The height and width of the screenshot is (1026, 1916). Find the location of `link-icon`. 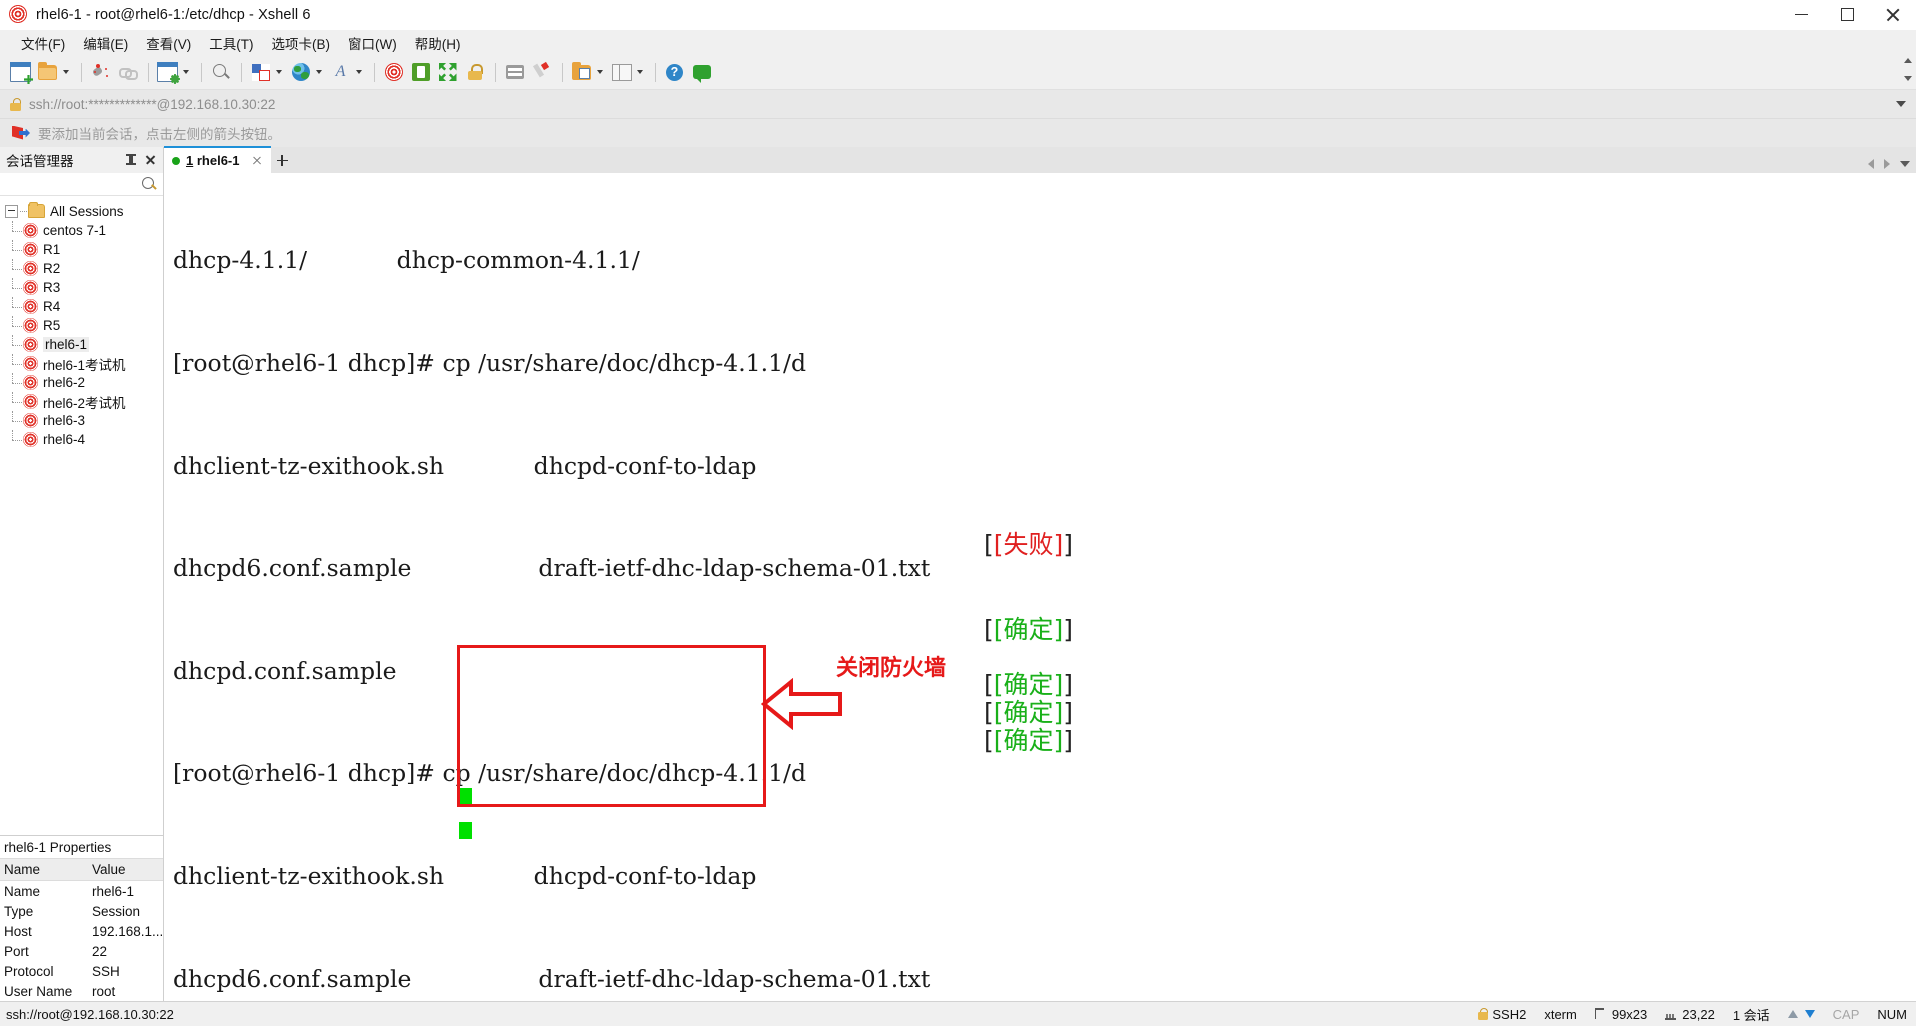

link-icon is located at coordinates (127, 72).